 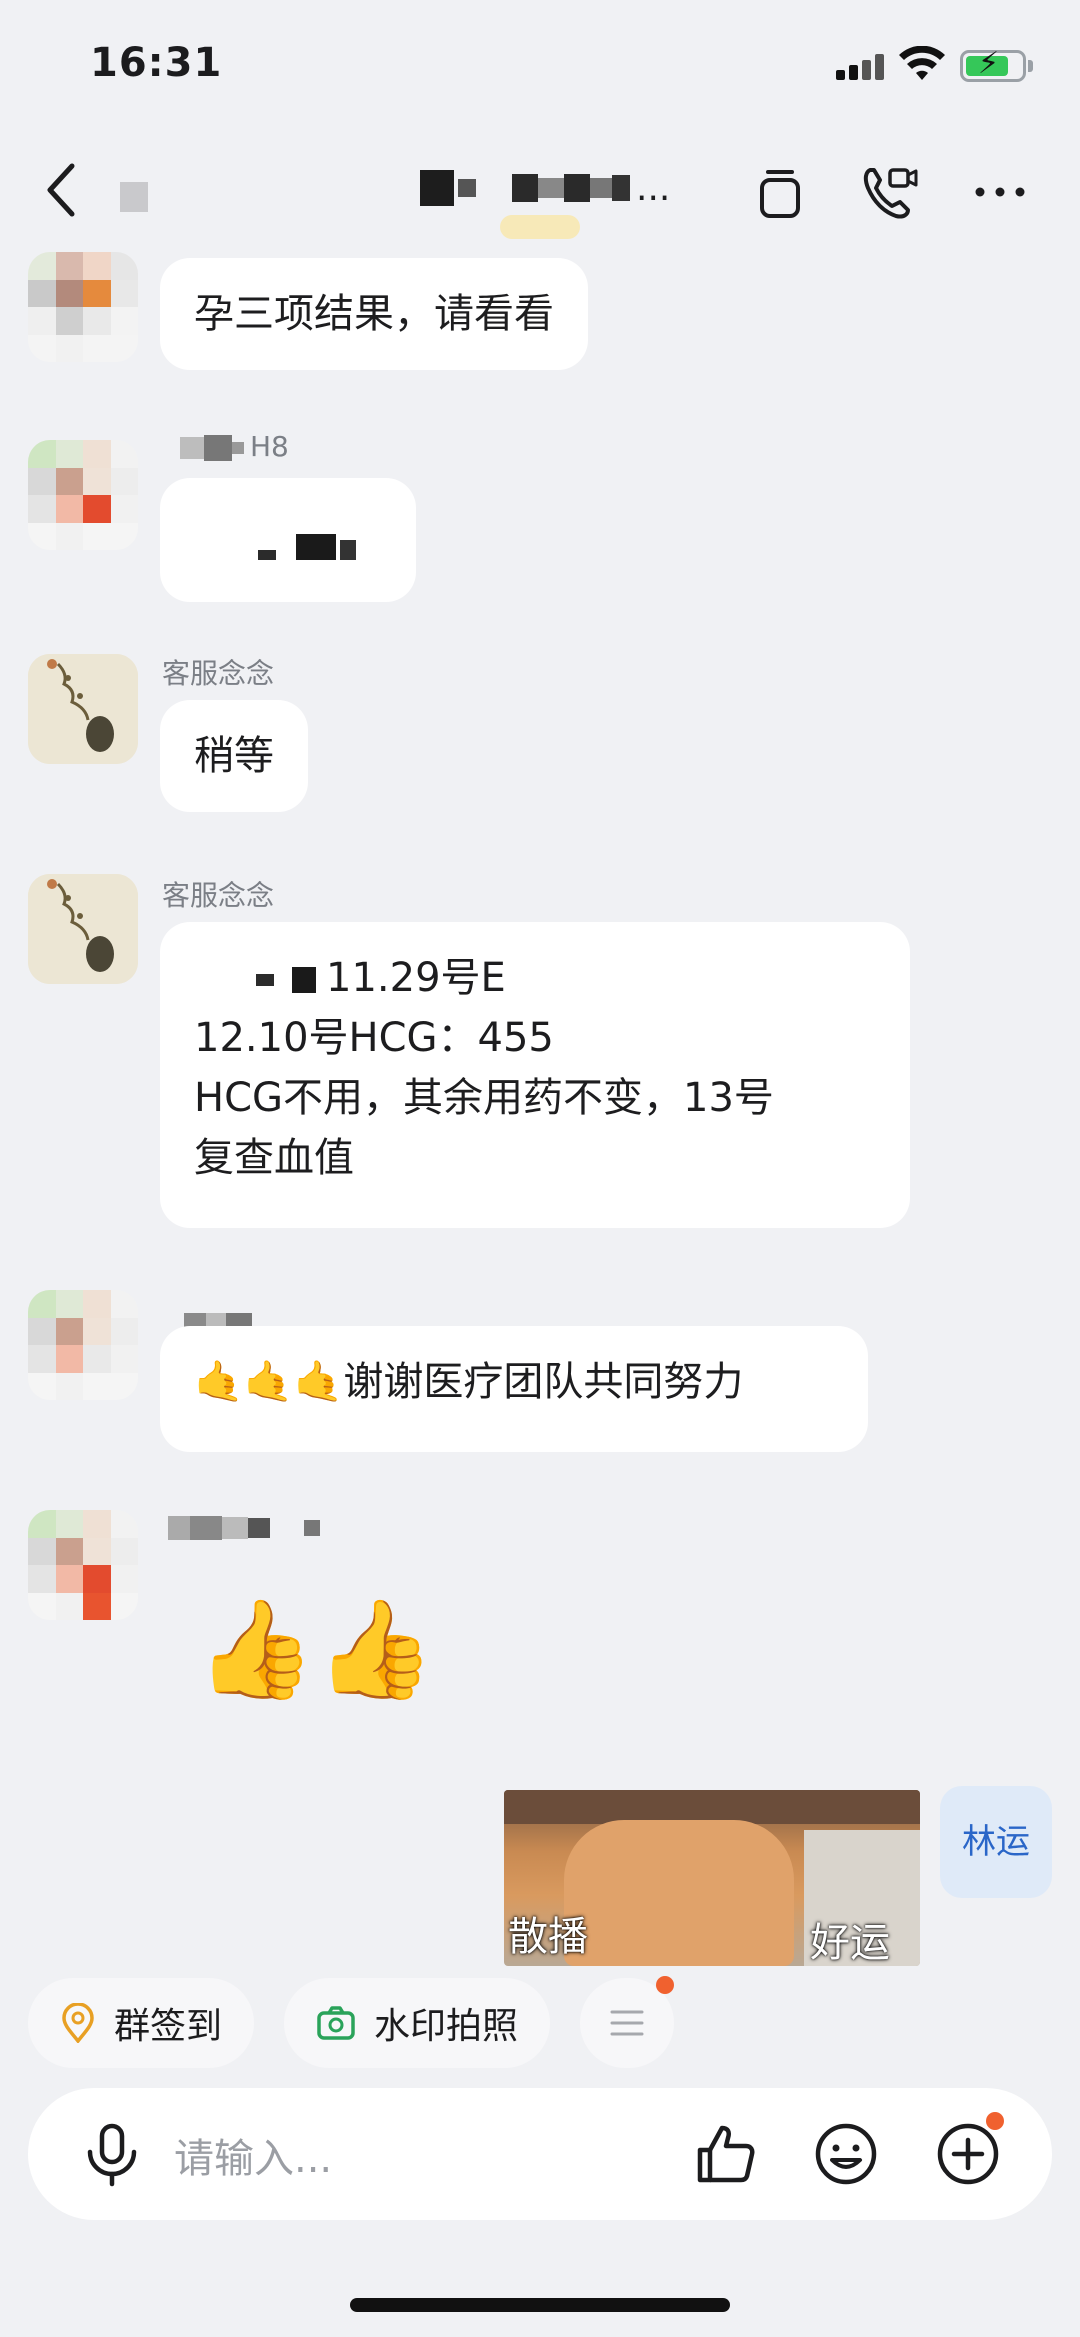 I want to click on status-time: 16:31, so click(x=156, y=63).